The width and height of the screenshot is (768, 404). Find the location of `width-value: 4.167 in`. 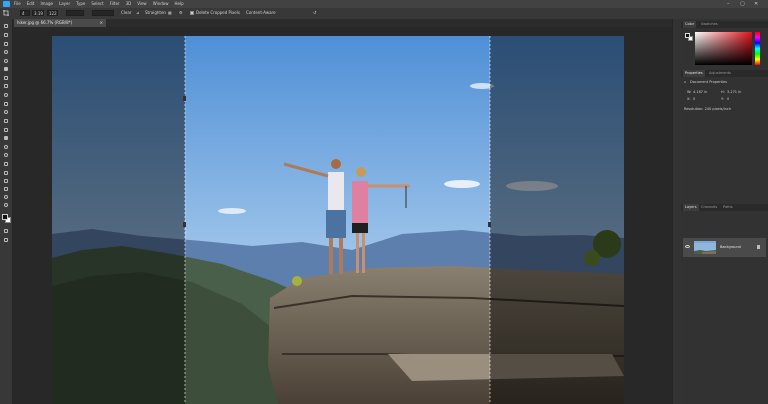

width-value: 4.167 in is located at coordinates (700, 92).